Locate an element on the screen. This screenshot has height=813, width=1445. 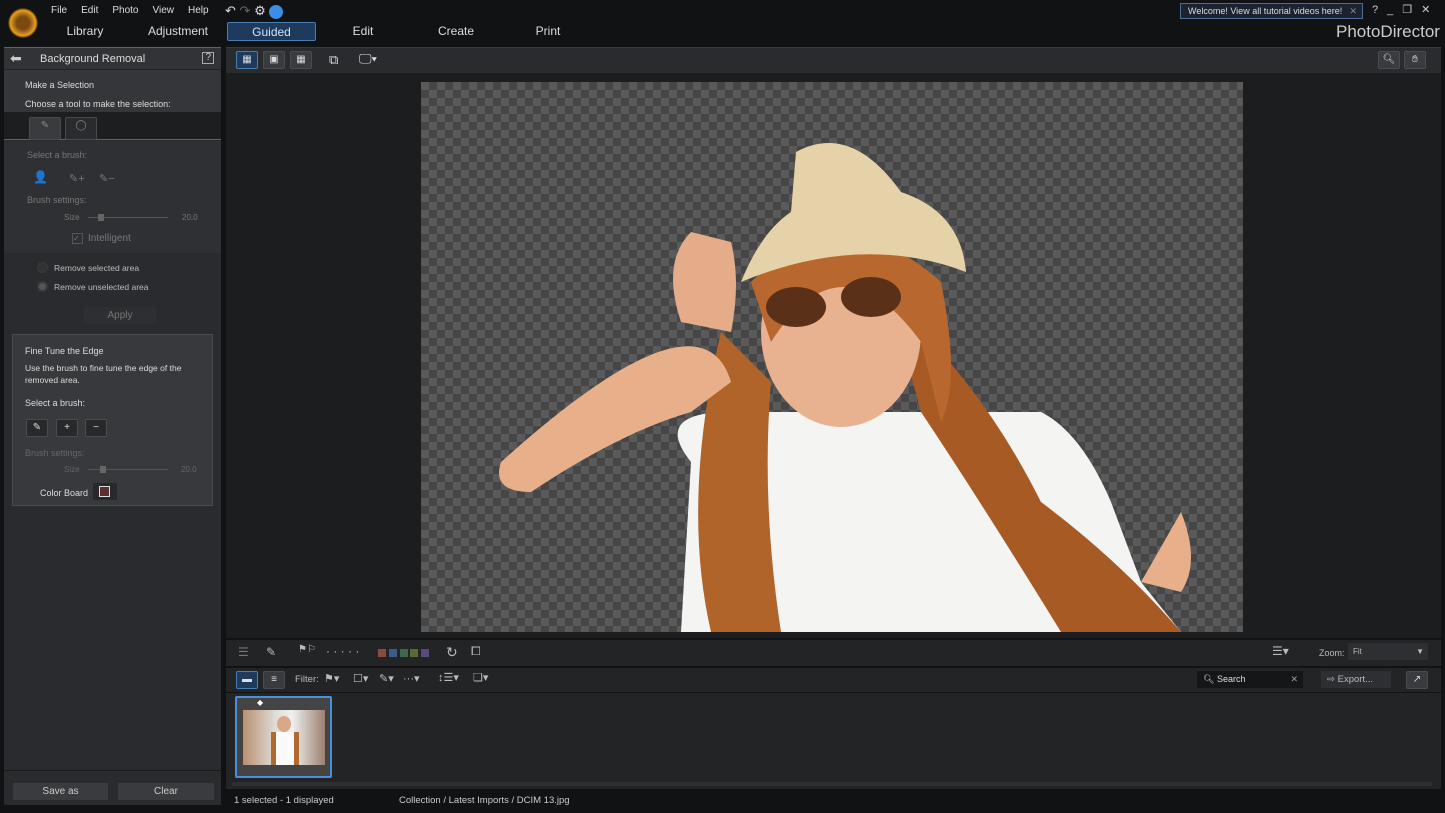
color-label-olive is located at coordinates (414, 653).